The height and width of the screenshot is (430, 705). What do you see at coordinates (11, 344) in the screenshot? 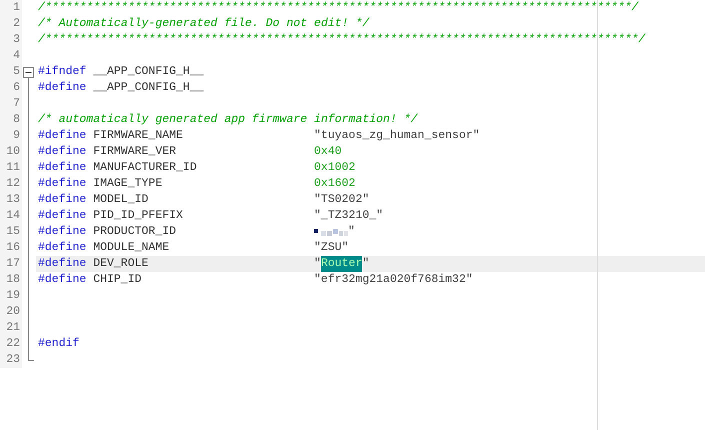
I see `line-number: 22` at bounding box center [11, 344].